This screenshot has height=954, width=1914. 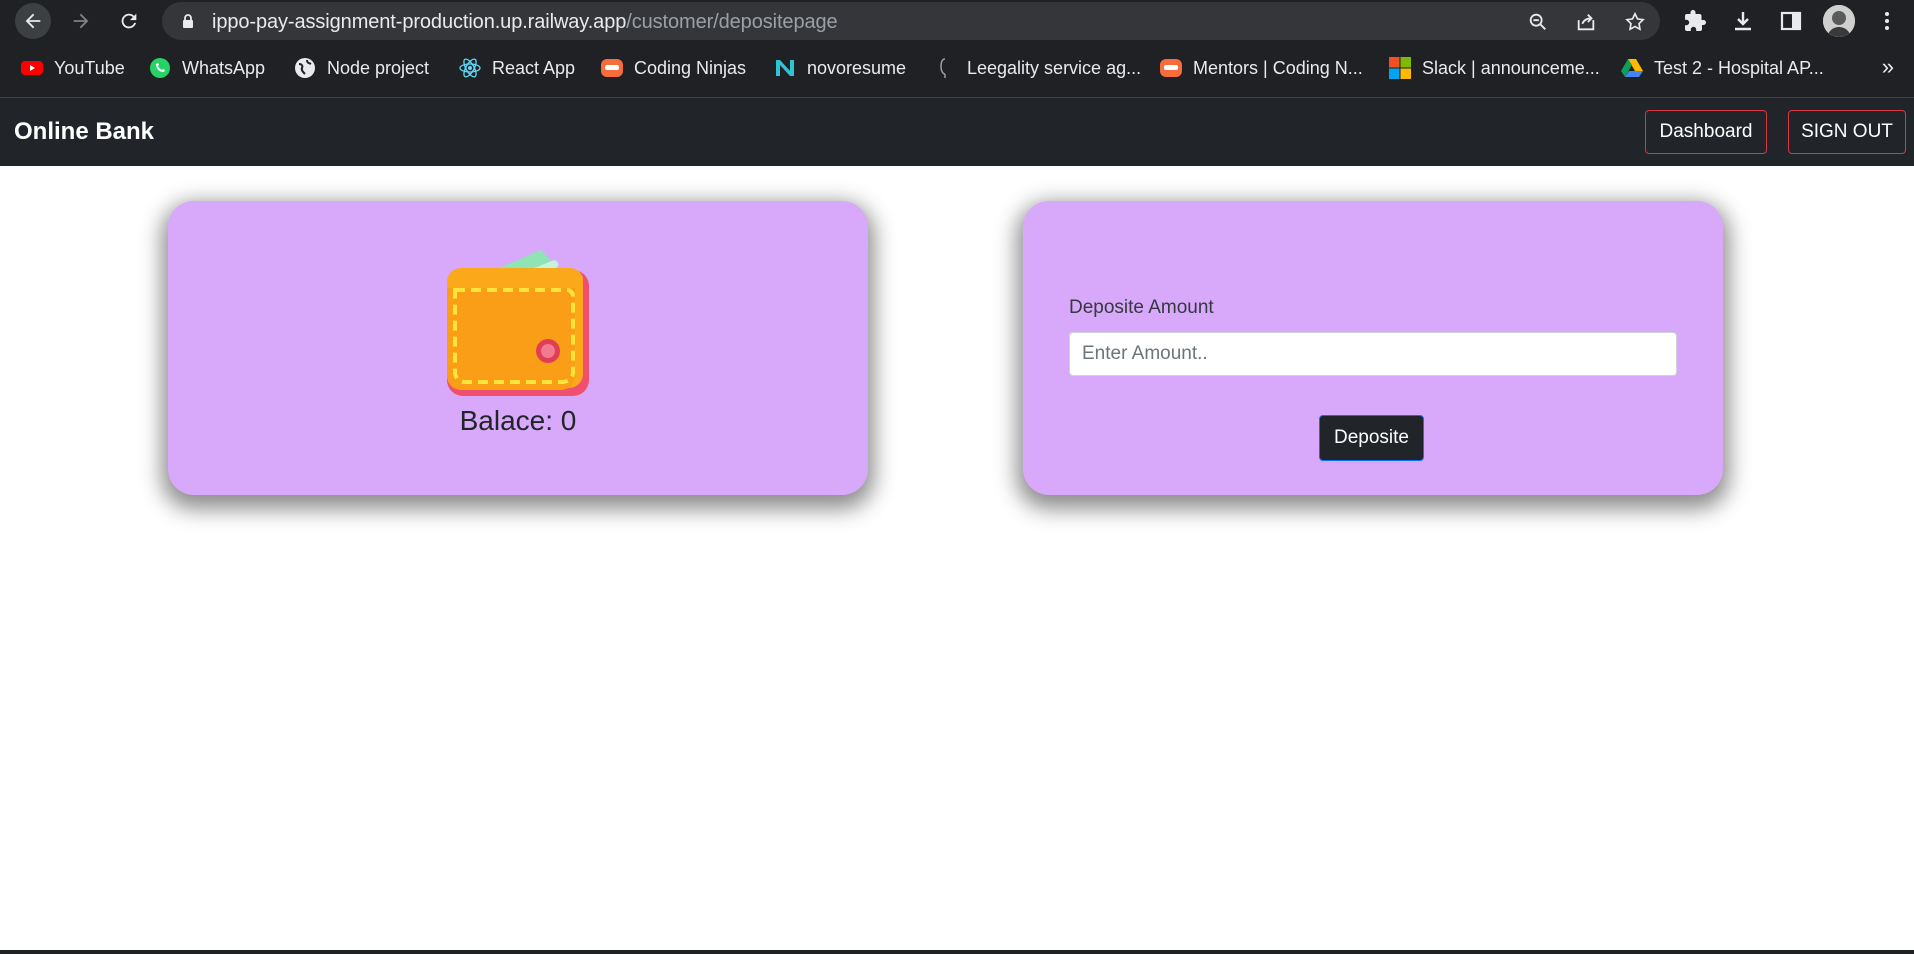 I want to click on microsoft-icon, so click(x=1400, y=68).